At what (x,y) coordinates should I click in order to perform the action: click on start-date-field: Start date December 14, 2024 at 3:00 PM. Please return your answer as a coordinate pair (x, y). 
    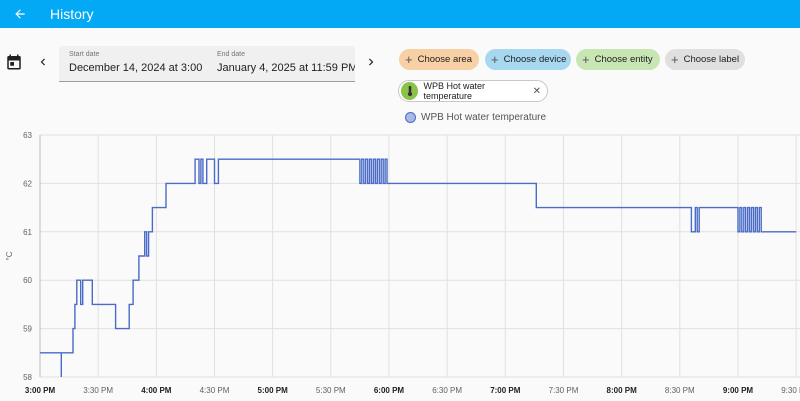
    Looking at the image, I should click on (133, 64).